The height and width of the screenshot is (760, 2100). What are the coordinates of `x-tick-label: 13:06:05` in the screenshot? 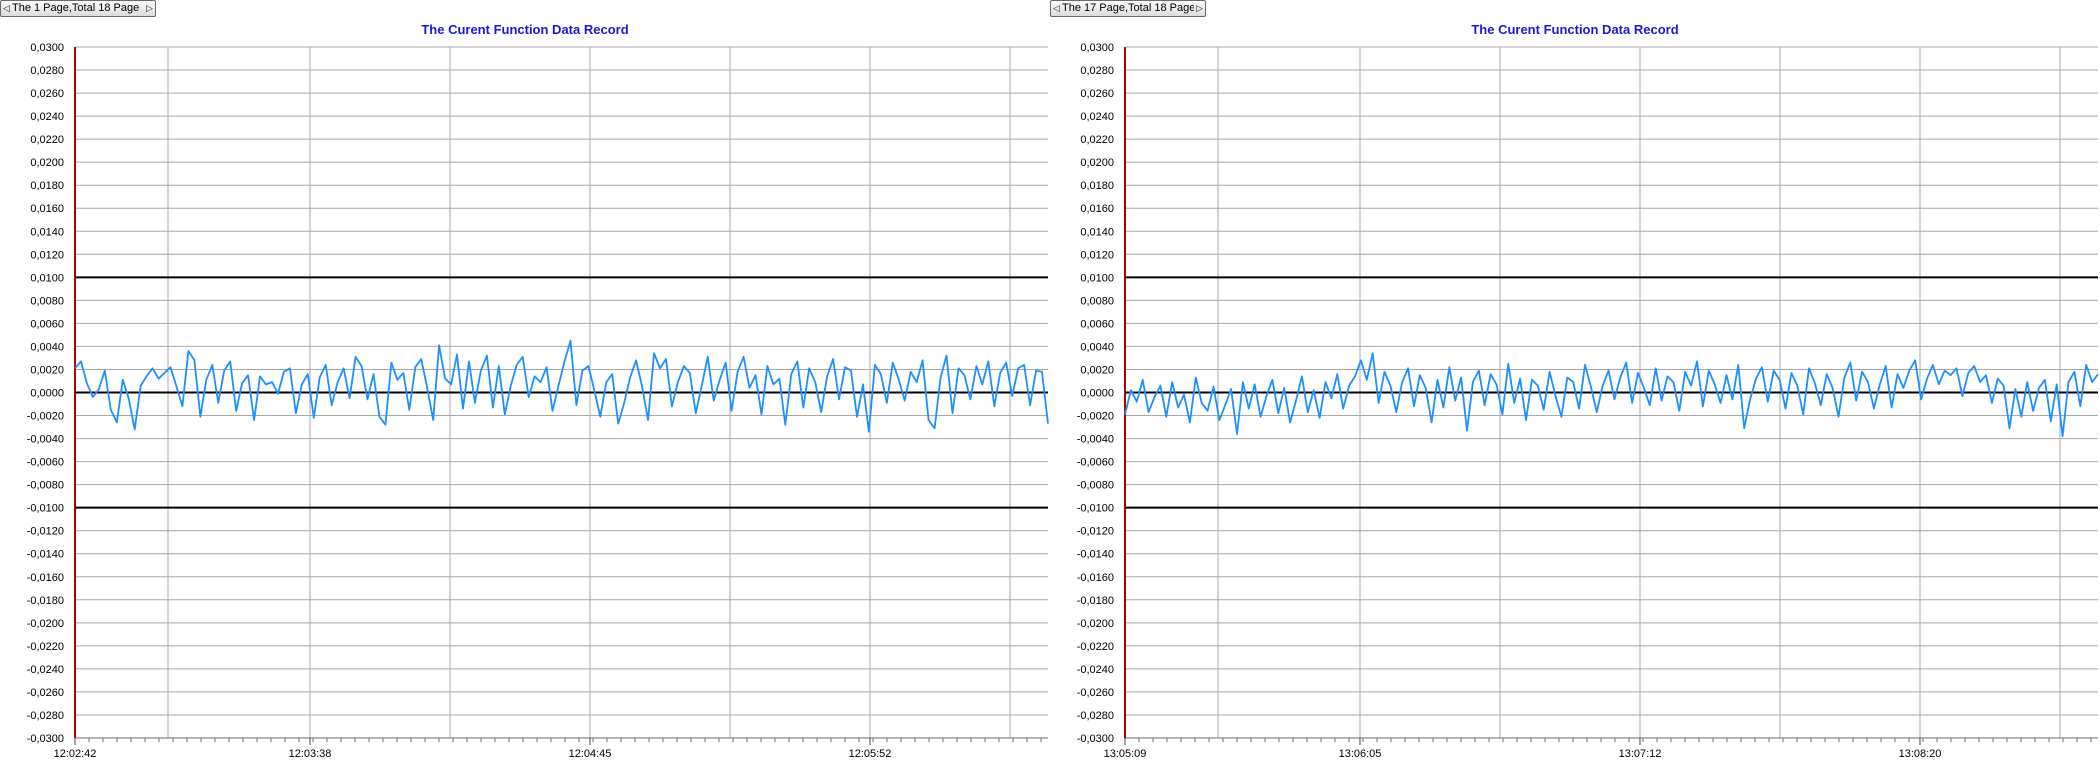 It's located at (1360, 754).